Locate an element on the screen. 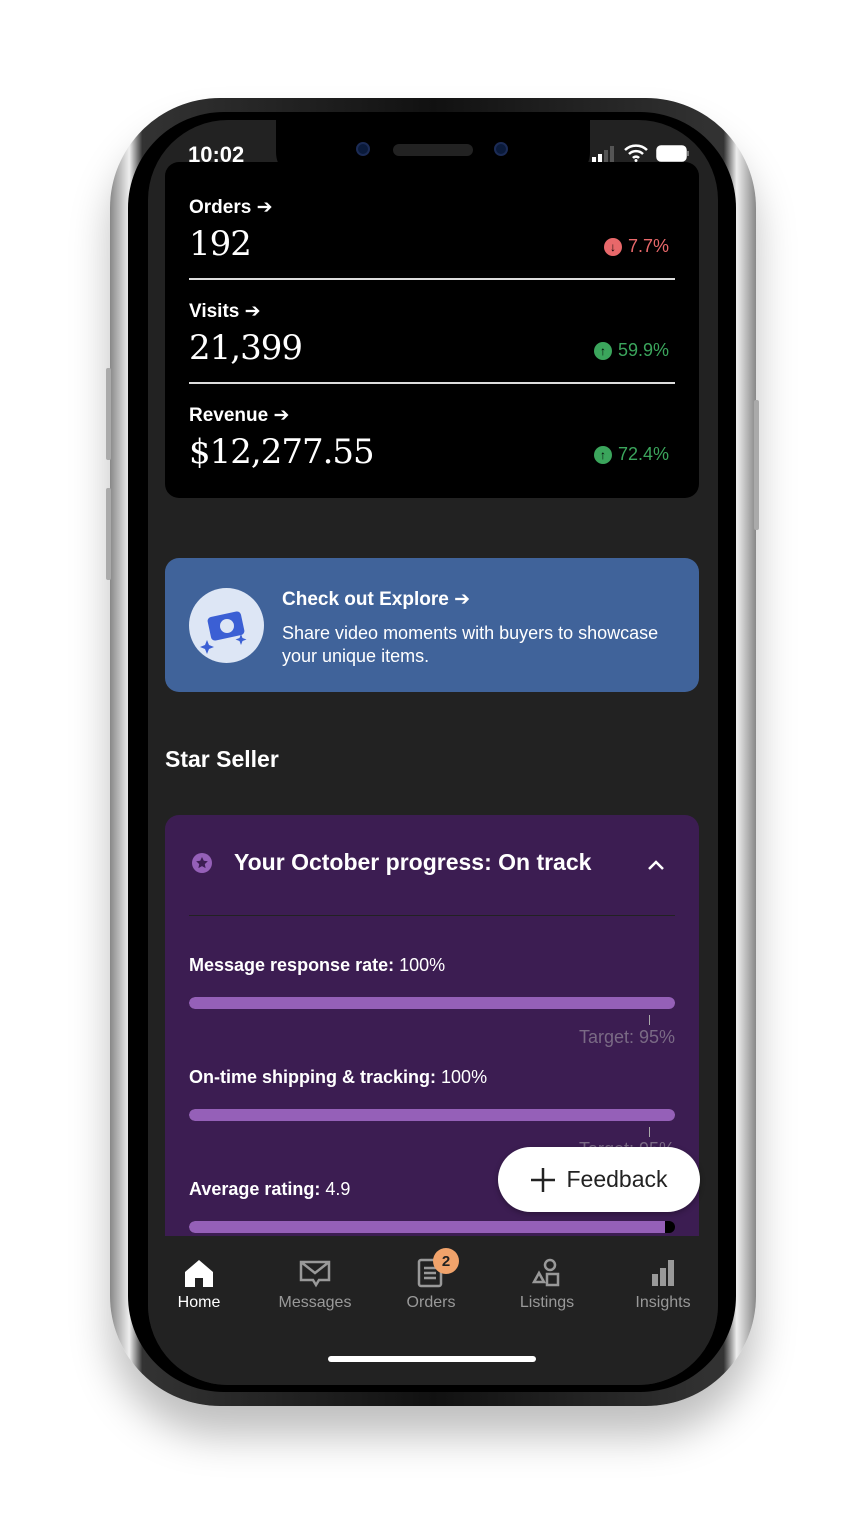  metric-label: On-time shipping & tracking: is located at coordinates (313, 1077).